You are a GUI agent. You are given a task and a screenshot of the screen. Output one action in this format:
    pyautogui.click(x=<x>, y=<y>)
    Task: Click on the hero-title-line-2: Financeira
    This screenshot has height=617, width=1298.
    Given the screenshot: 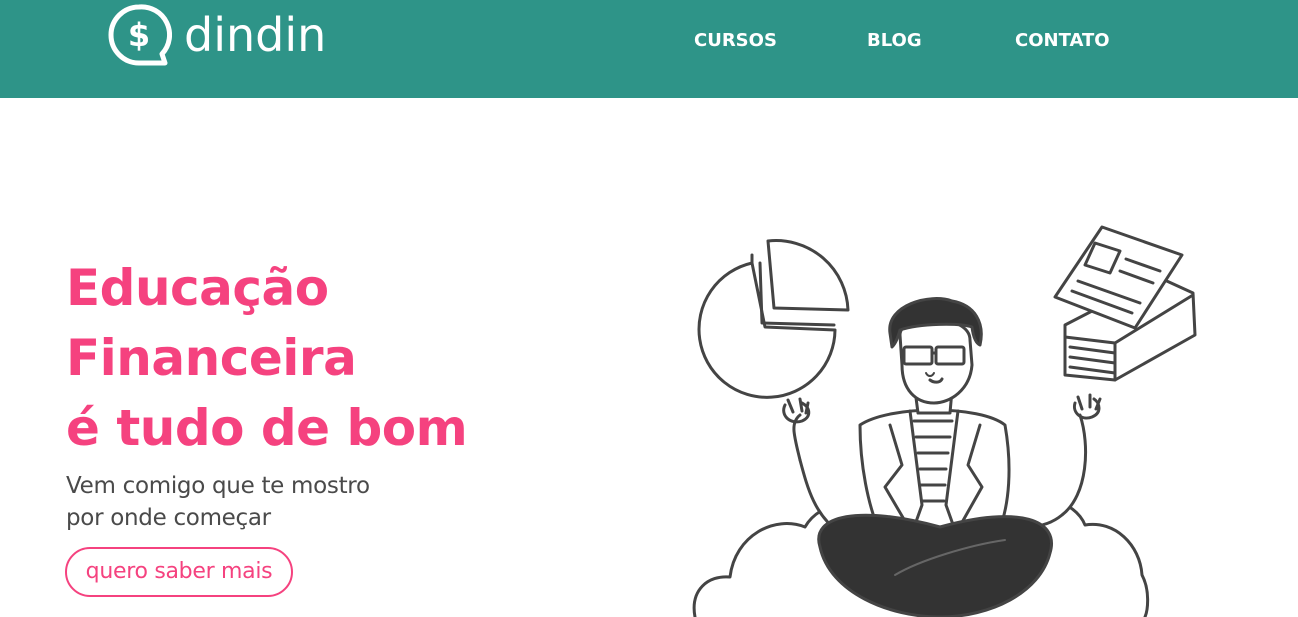 What is the action you would take?
    pyautogui.click(x=211, y=358)
    